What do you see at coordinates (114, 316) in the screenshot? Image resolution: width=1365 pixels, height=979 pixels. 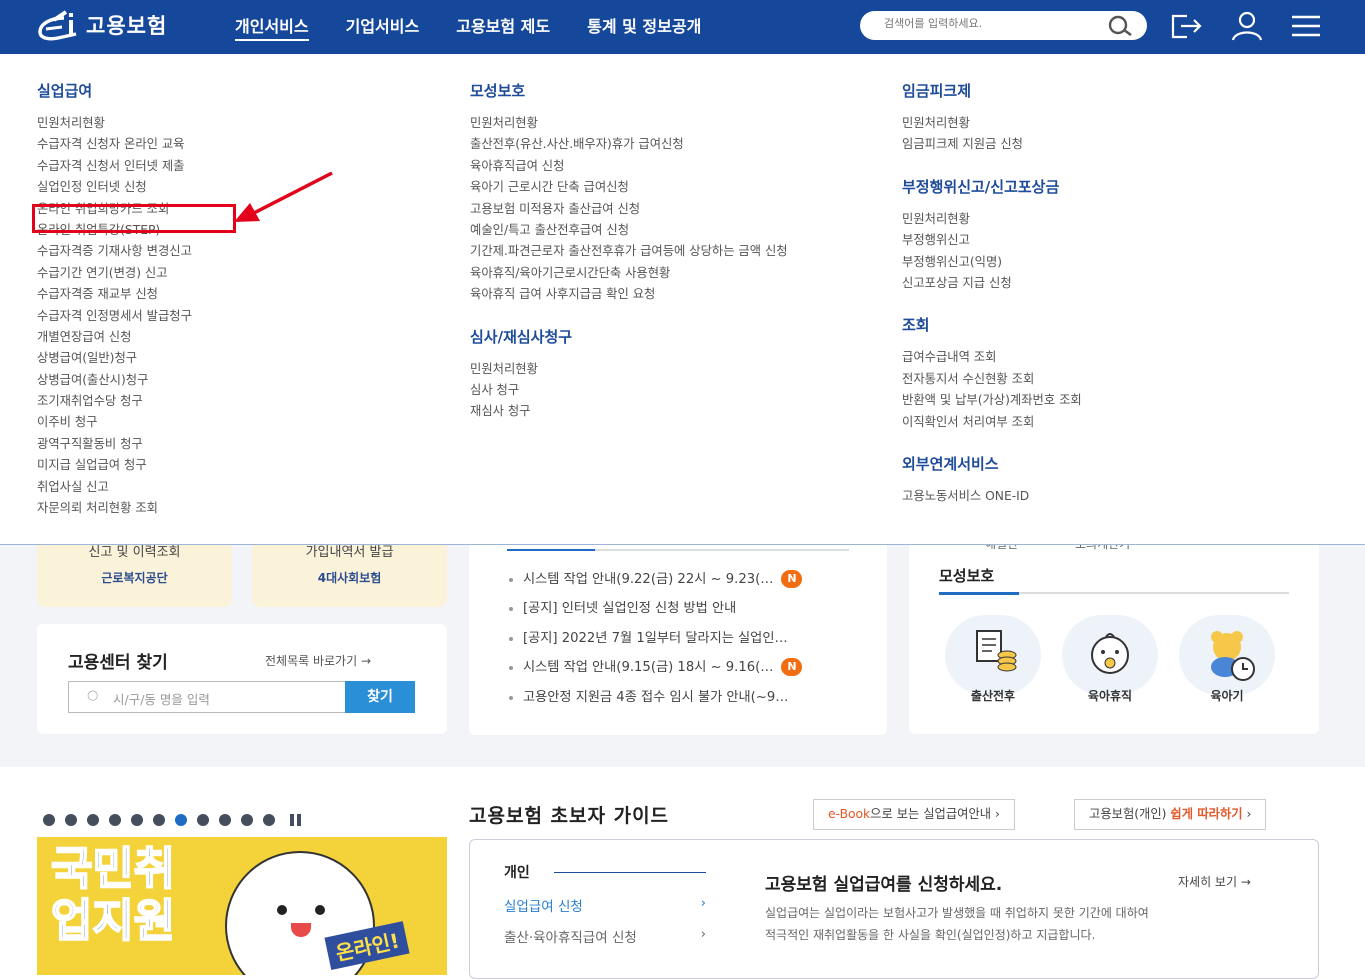 I see `menu-link: 수급자격 인정명세서 발급청구` at bounding box center [114, 316].